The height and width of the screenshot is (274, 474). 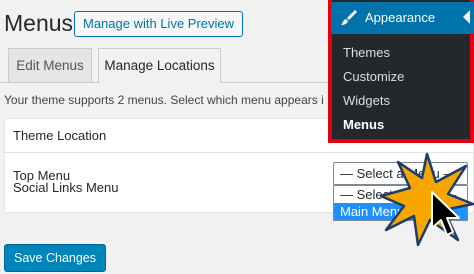 What do you see at coordinates (60, 135) in the screenshot?
I see `column-header-theme-location: Theme Location` at bounding box center [60, 135].